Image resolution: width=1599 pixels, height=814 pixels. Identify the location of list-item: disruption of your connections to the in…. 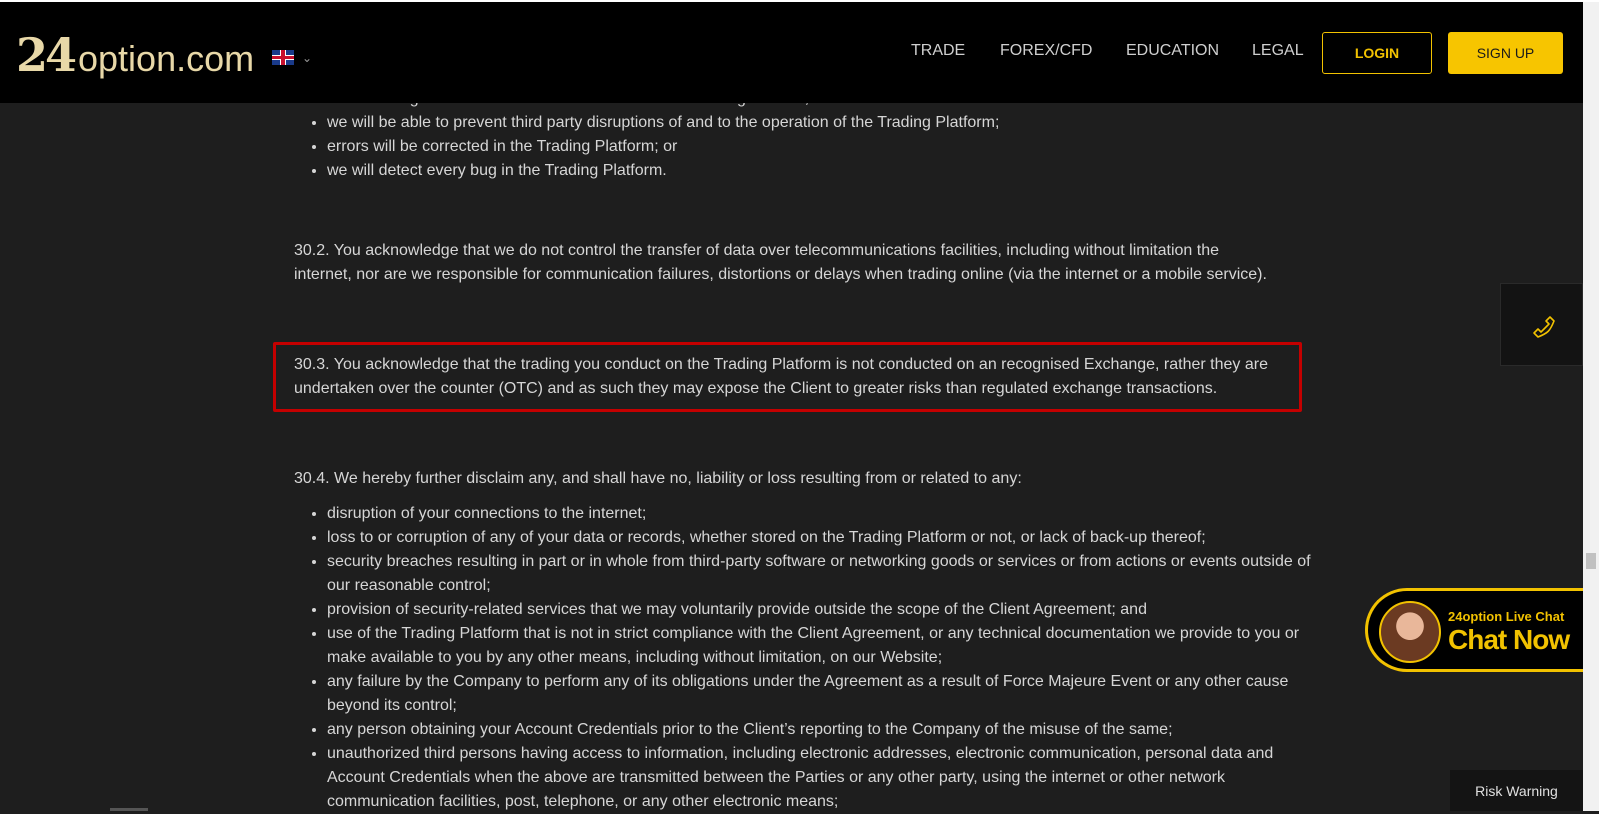
(827, 514).